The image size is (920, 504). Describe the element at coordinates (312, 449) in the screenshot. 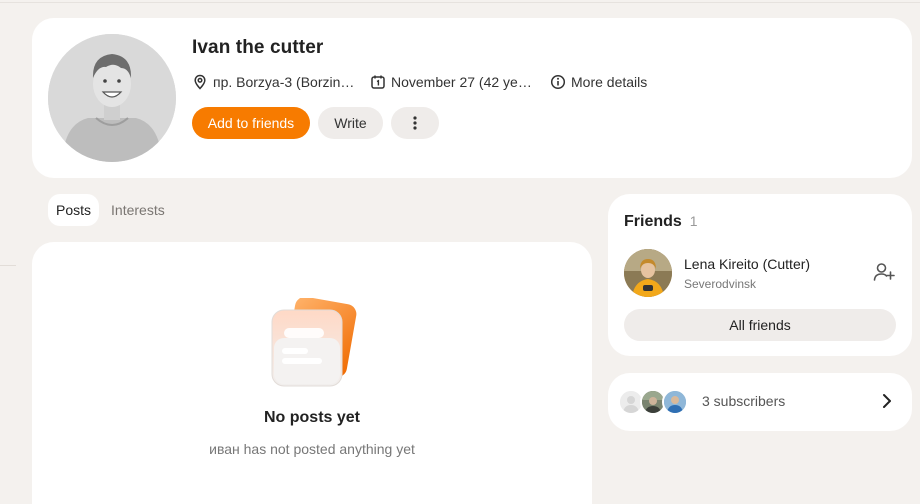

I see `empty-posts-subtitle: иван has not posted anything yet` at that location.